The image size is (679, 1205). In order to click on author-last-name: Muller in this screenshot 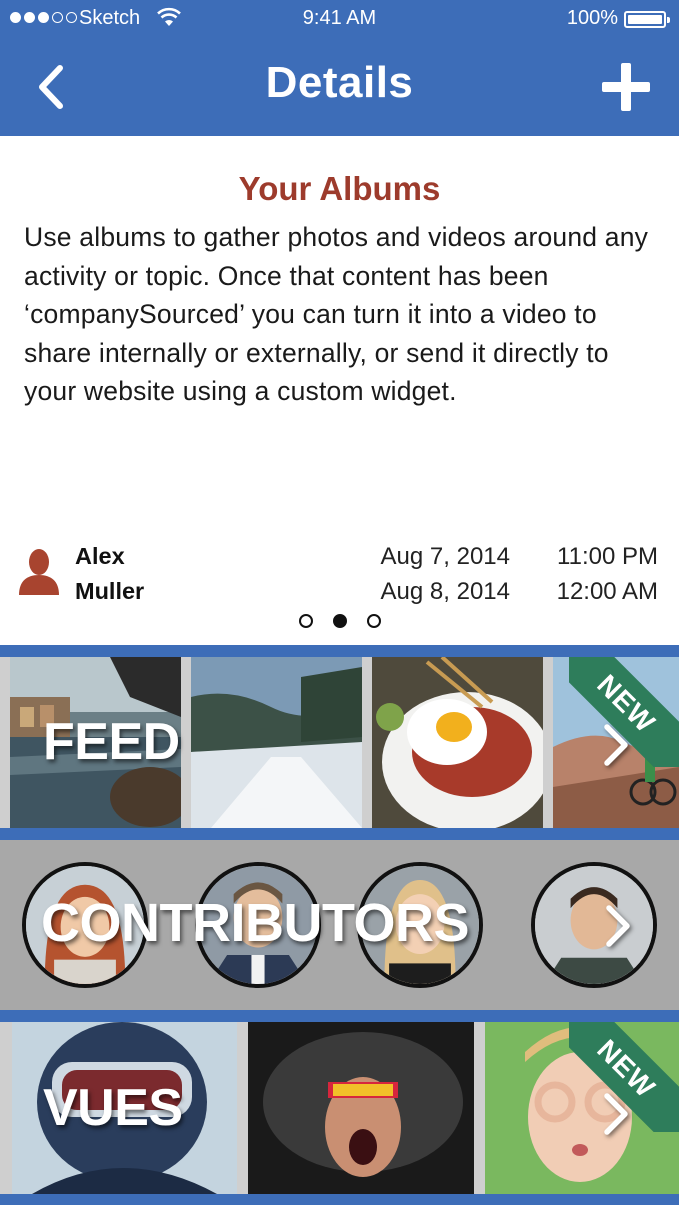, I will do `click(110, 591)`.